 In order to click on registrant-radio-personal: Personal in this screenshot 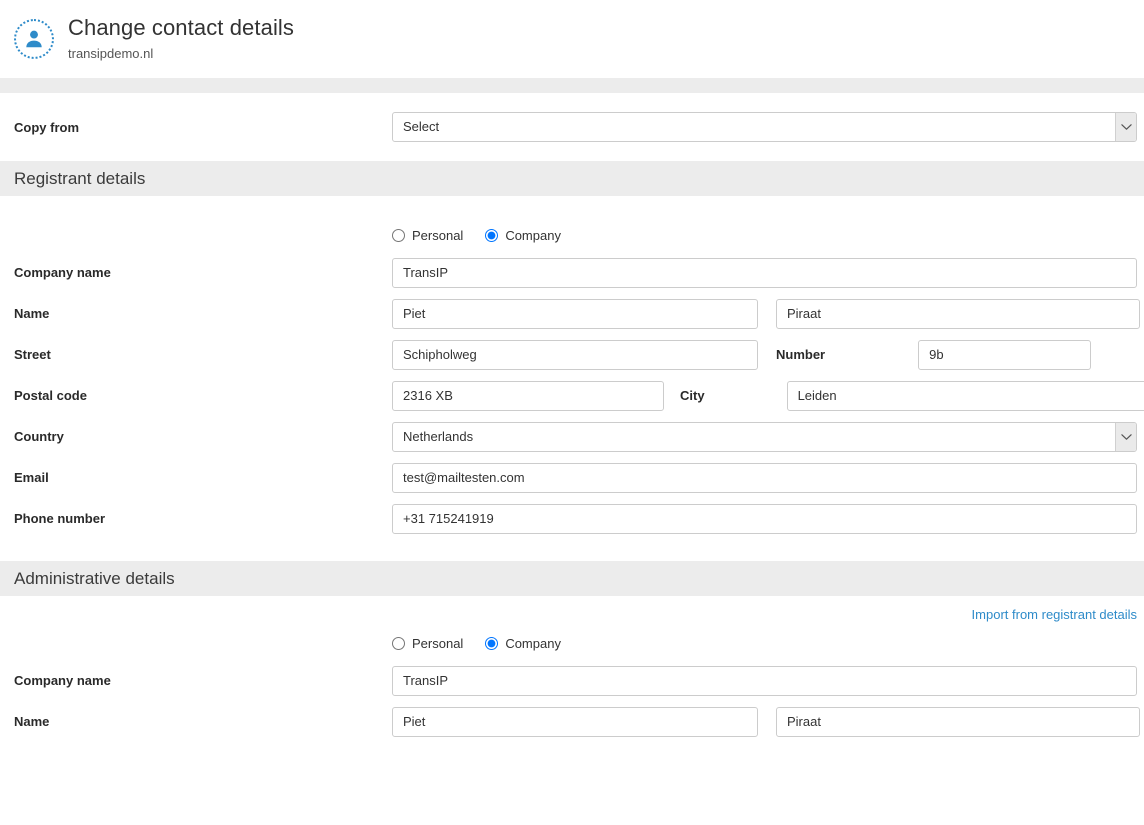, I will do `click(427, 235)`.